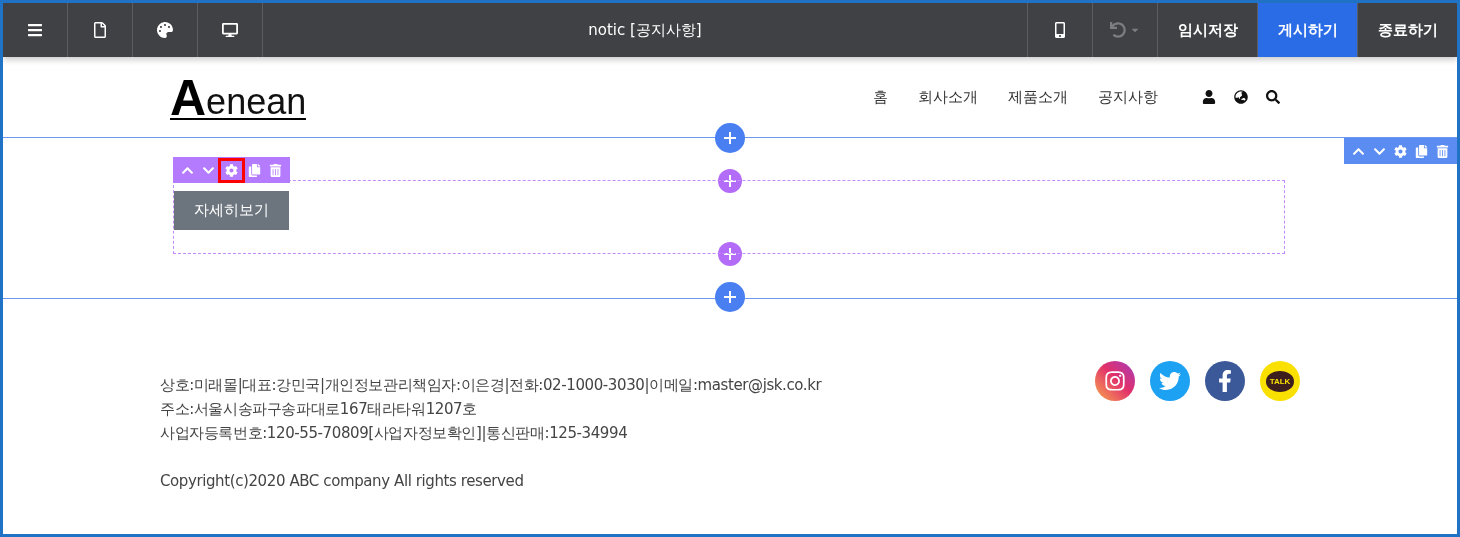  What do you see at coordinates (645, 30) in the screenshot?
I see `page-title: notic [공지사항]` at bounding box center [645, 30].